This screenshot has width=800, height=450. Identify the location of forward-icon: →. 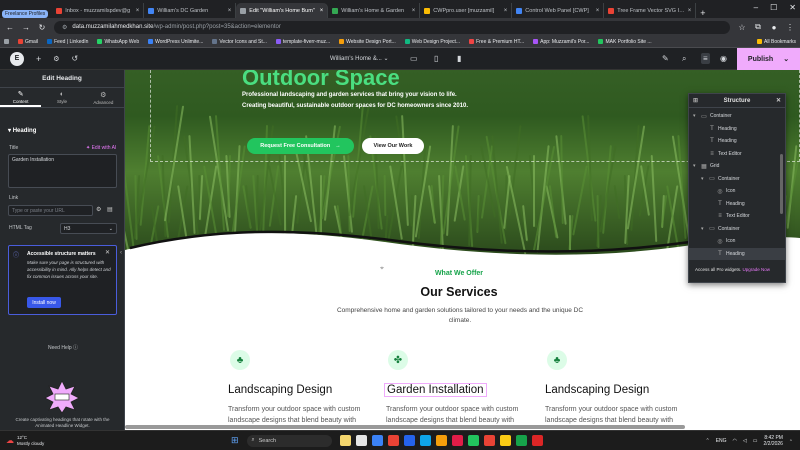
(26, 27).